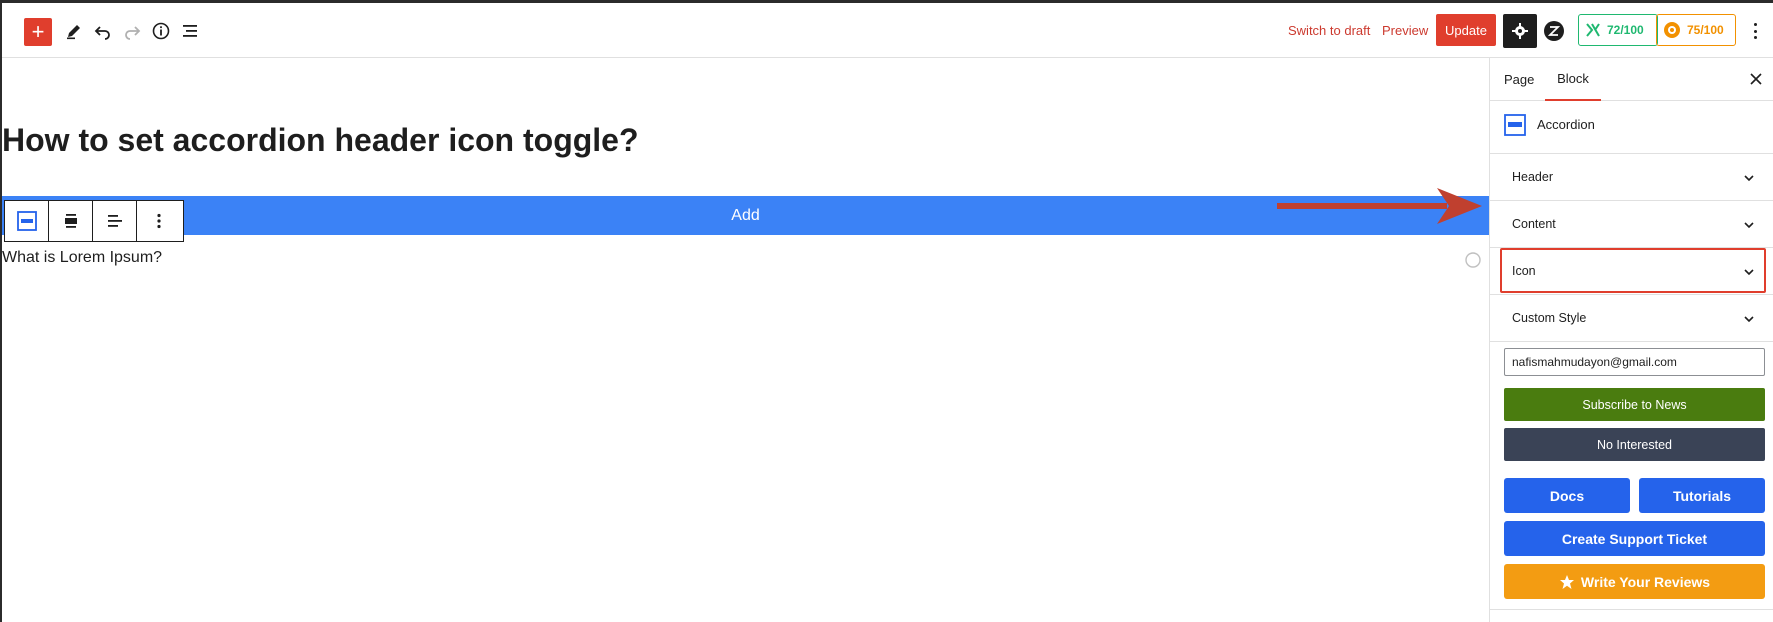  What do you see at coordinates (1625, 30) in the screenshot?
I see `seo-score-value: 72/100` at bounding box center [1625, 30].